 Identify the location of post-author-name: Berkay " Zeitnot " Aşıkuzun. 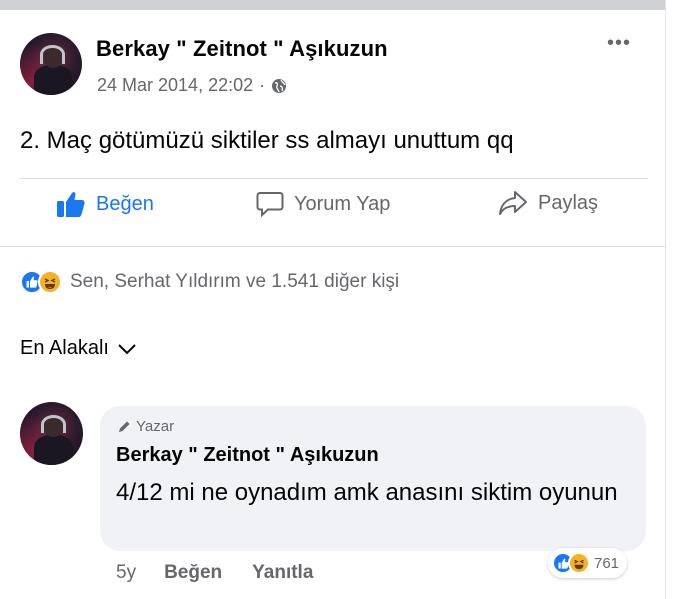
(242, 49).